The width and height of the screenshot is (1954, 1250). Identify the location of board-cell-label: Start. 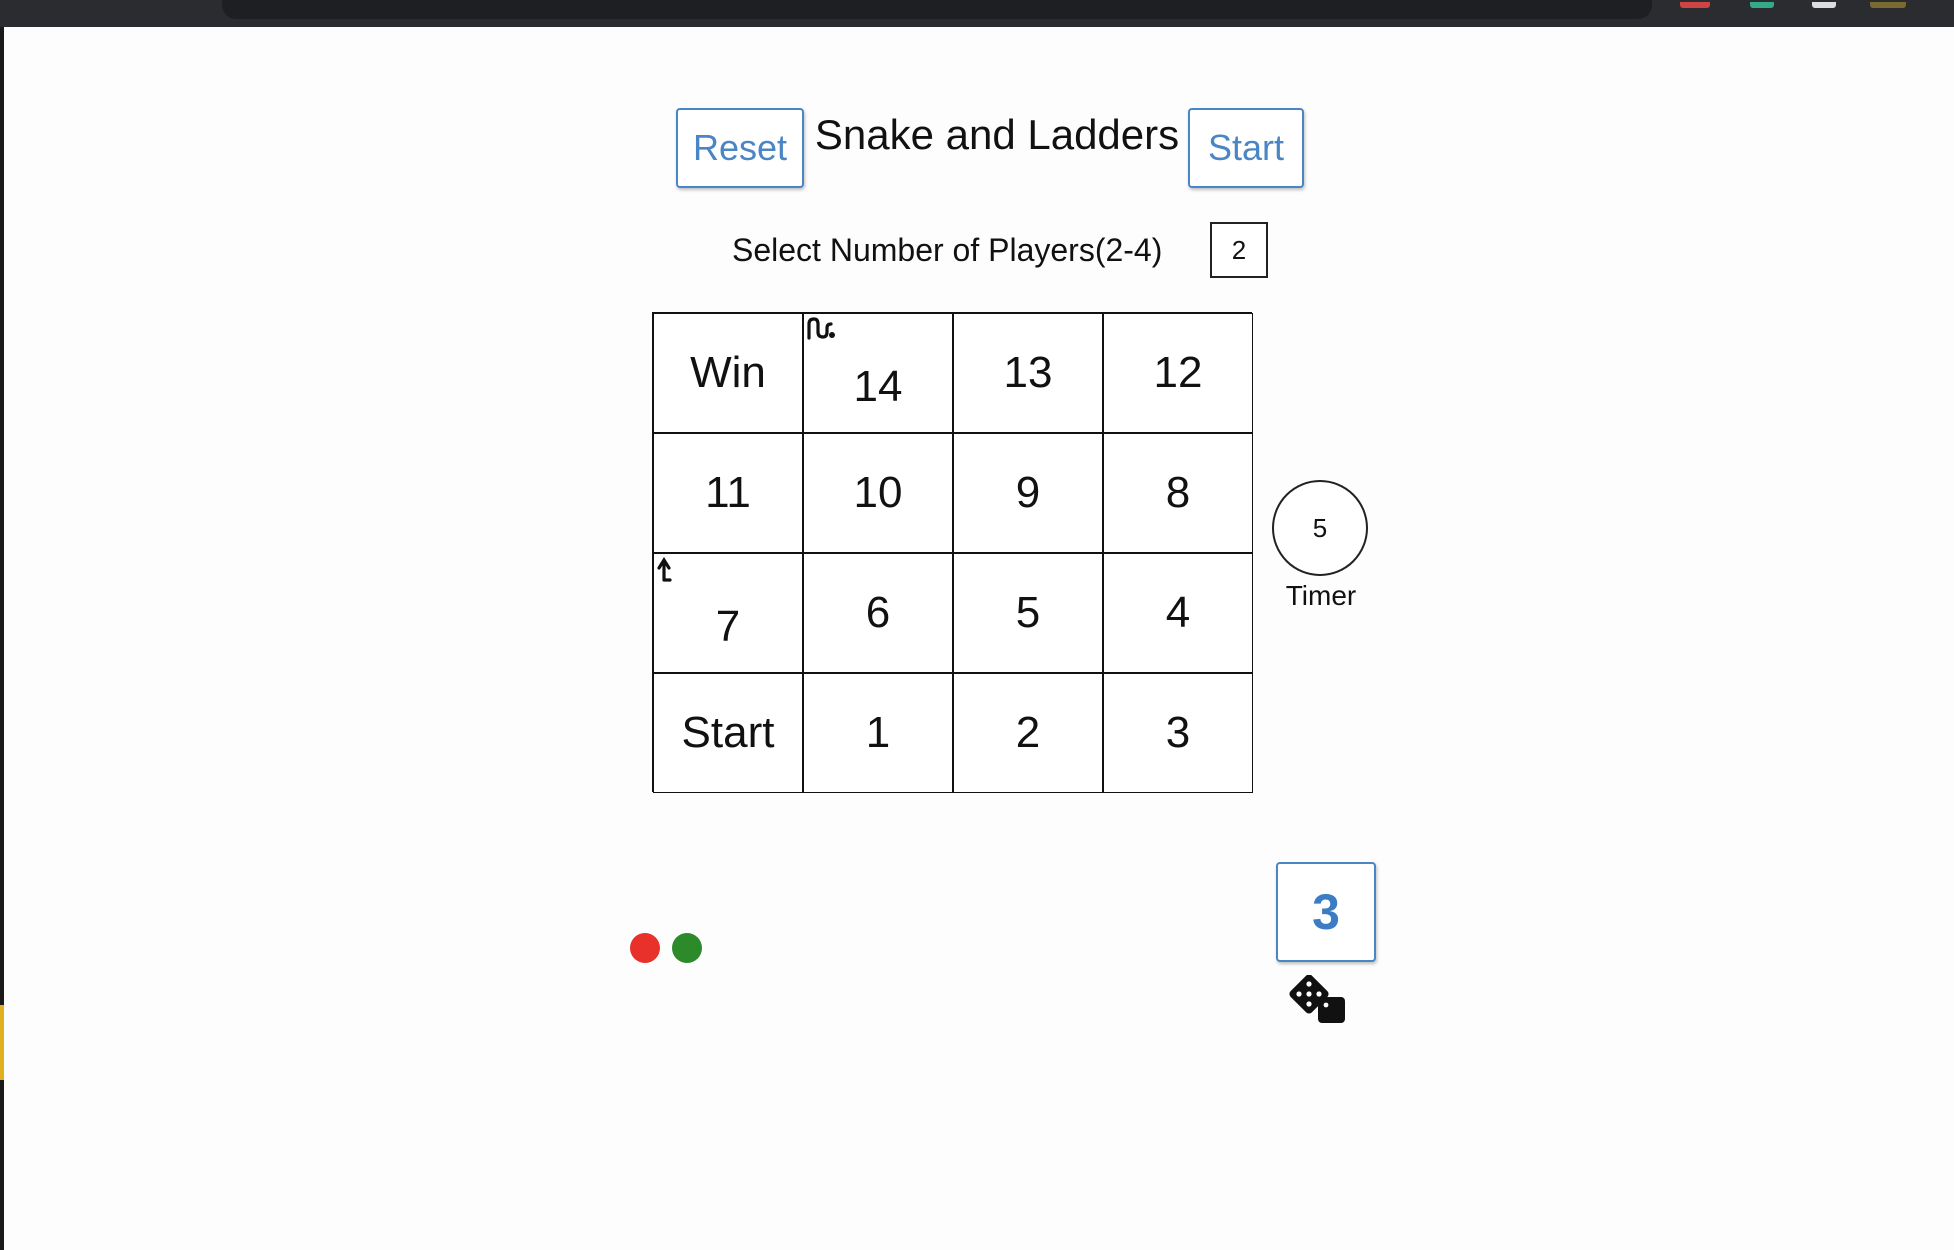
(728, 732).